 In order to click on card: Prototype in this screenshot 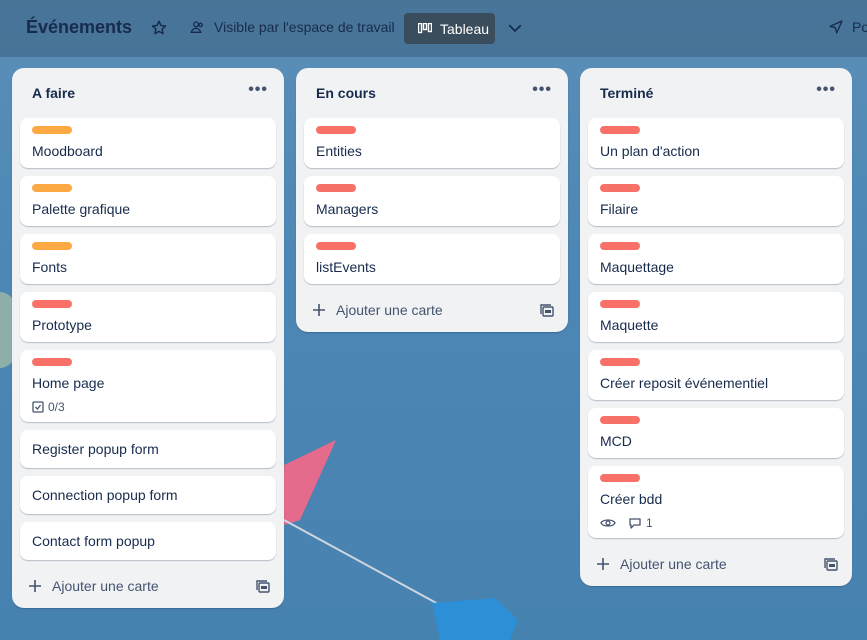, I will do `click(148, 317)`.